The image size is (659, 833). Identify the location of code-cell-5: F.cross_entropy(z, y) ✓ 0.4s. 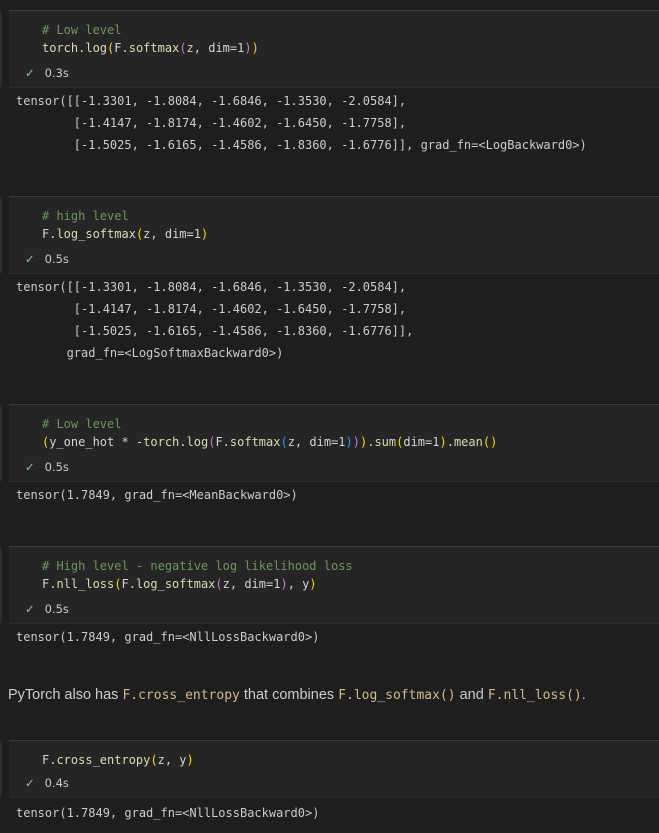
(329, 769).